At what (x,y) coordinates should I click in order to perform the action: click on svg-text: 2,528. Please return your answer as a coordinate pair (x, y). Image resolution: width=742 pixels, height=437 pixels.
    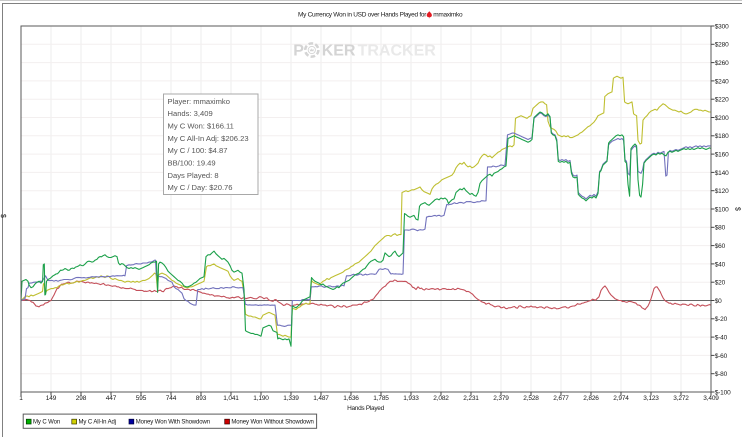
    Looking at the image, I should click on (531, 398).